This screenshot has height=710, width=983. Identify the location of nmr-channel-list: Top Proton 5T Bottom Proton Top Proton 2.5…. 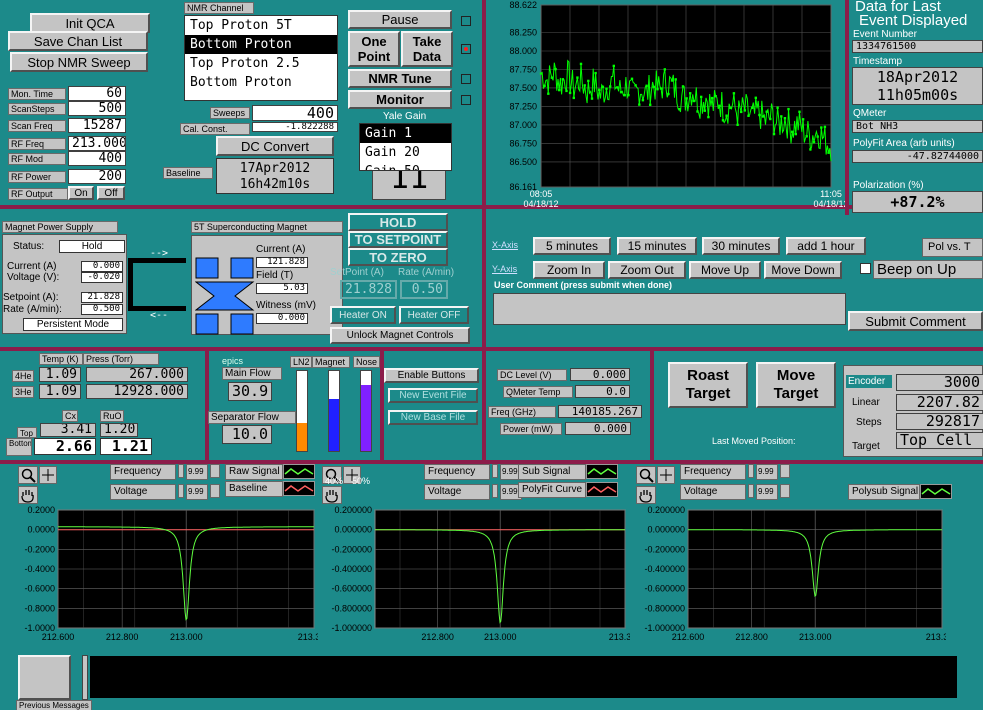
(261, 58).